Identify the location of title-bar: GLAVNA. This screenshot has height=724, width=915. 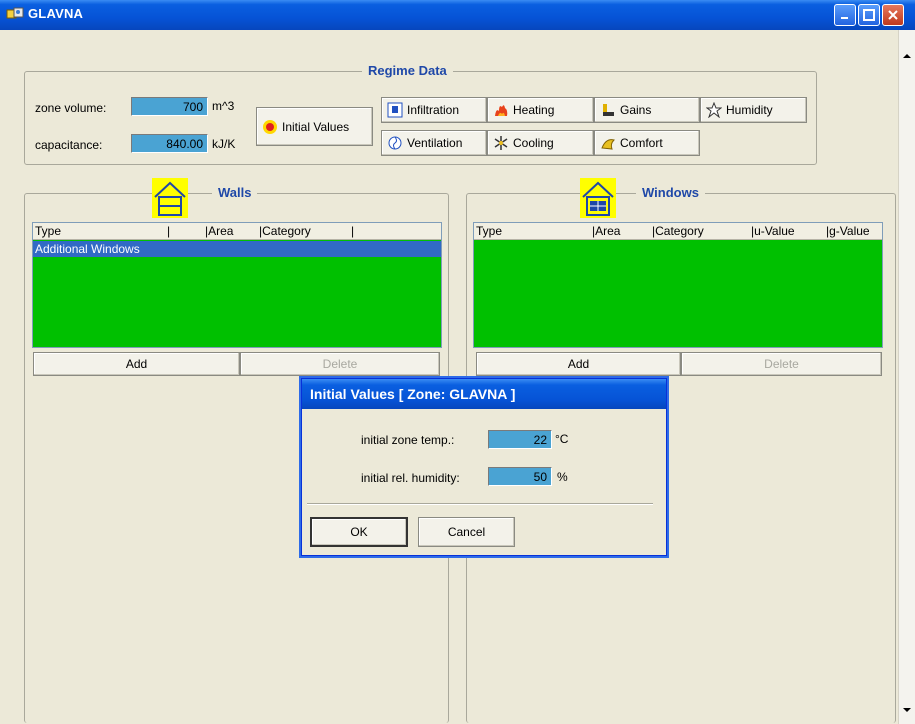
(457, 15).